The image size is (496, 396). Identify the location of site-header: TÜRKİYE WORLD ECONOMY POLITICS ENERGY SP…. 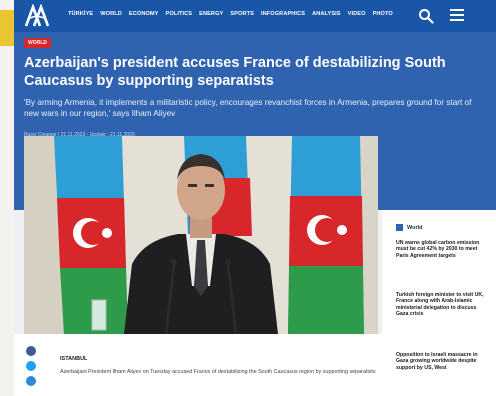
(255, 16).